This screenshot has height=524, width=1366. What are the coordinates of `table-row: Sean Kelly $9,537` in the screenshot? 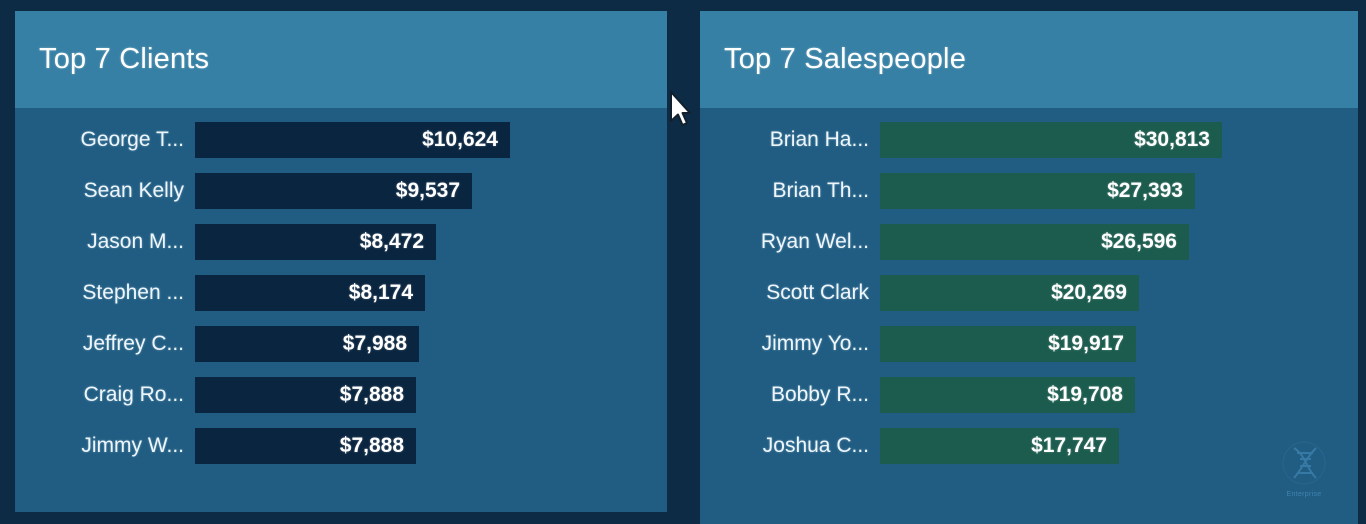 It's located at (341, 191).